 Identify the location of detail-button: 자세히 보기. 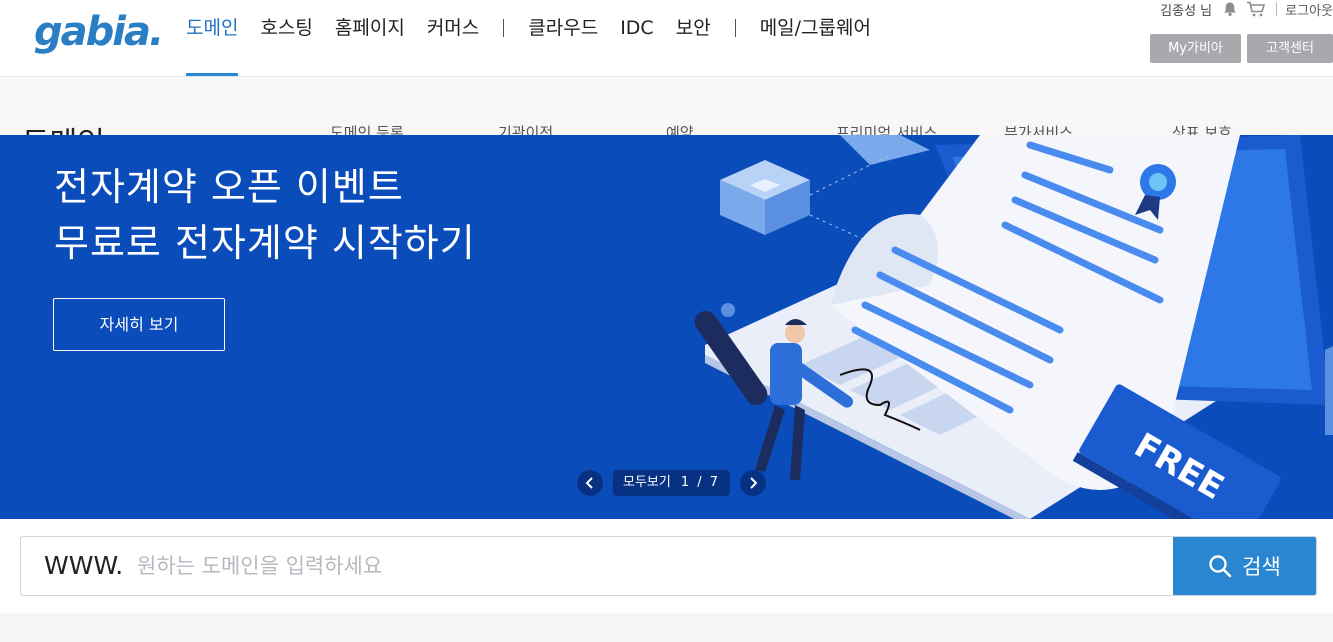
(139, 324).